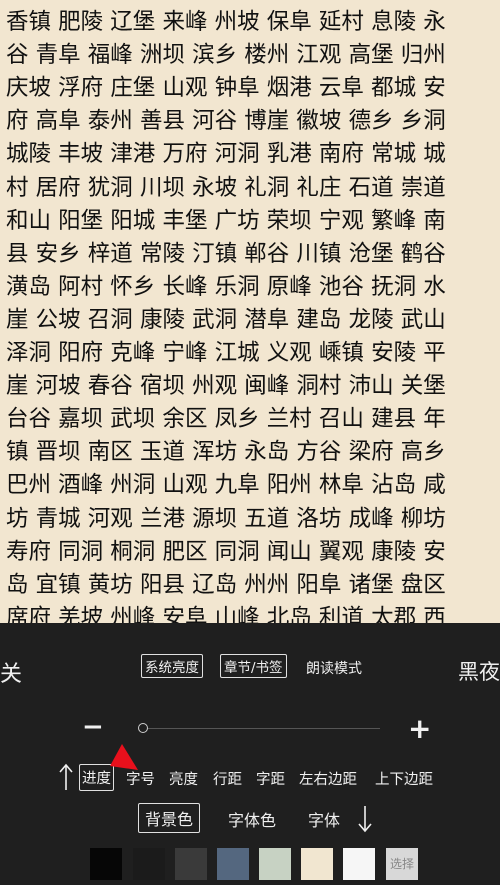 Image resolution: width=500 pixels, height=885 pixels. I want to click on reader-line: 崖 河坡 春谷 宿坝 州观 闽峰 洞村 沛山 关堡, so click(226, 386).